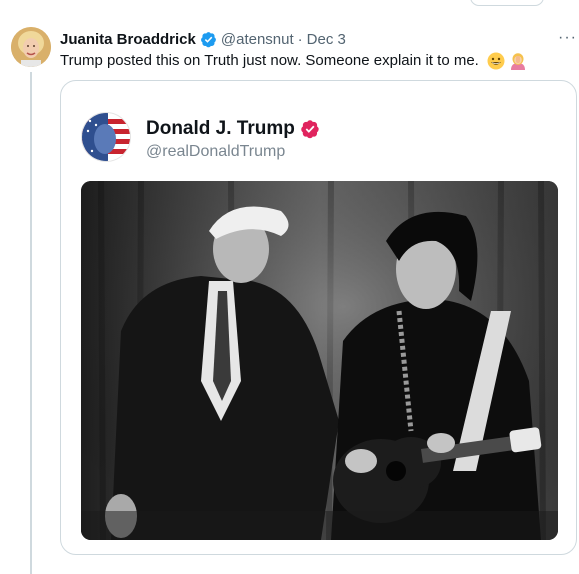  Describe the element at coordinates (326, 39) in the screenshot. I see `tweet-date: Dec 3` at that location.